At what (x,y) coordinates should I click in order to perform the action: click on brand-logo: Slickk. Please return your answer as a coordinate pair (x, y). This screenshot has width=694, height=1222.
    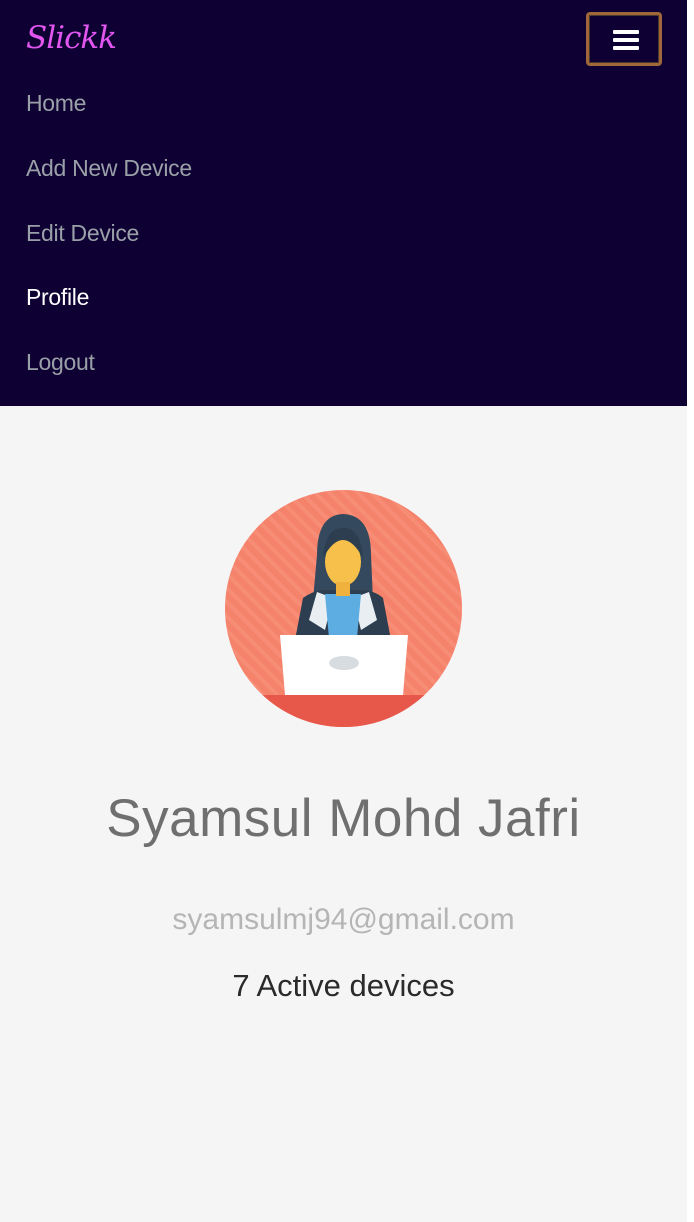
    Looking at the image, I should click on (71, 38).